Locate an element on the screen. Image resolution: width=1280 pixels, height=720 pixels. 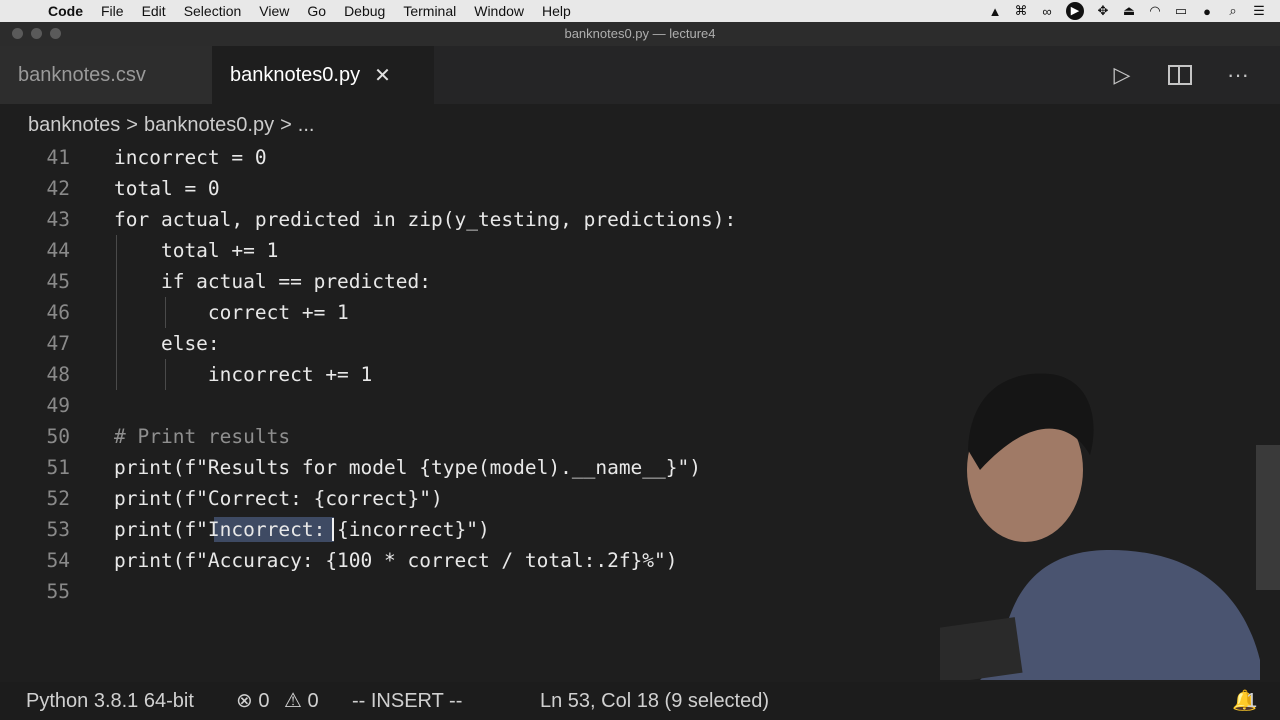
code-line: 46 correct += 1 is located at coordinates (640, 312).